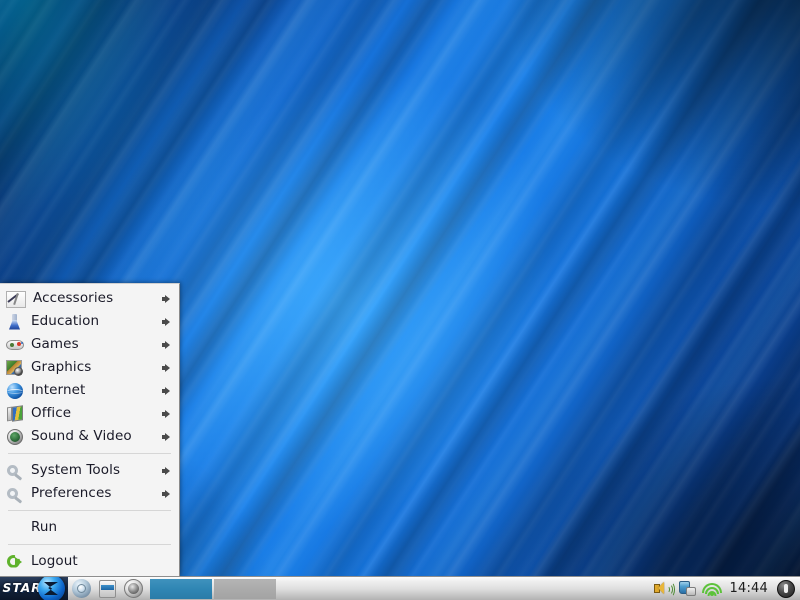  Describe the element at coordinates (724, 588) in the screenshot. I see `system-tray: 14:44` at that location.